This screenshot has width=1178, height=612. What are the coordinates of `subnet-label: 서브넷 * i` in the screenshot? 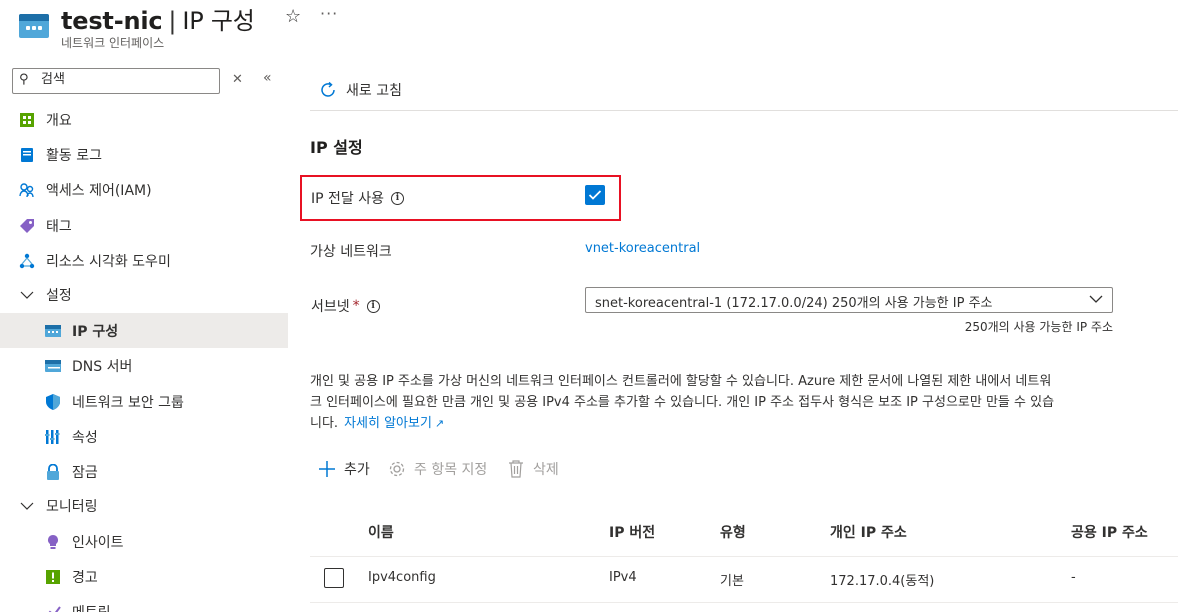 It's located at (345, 306).